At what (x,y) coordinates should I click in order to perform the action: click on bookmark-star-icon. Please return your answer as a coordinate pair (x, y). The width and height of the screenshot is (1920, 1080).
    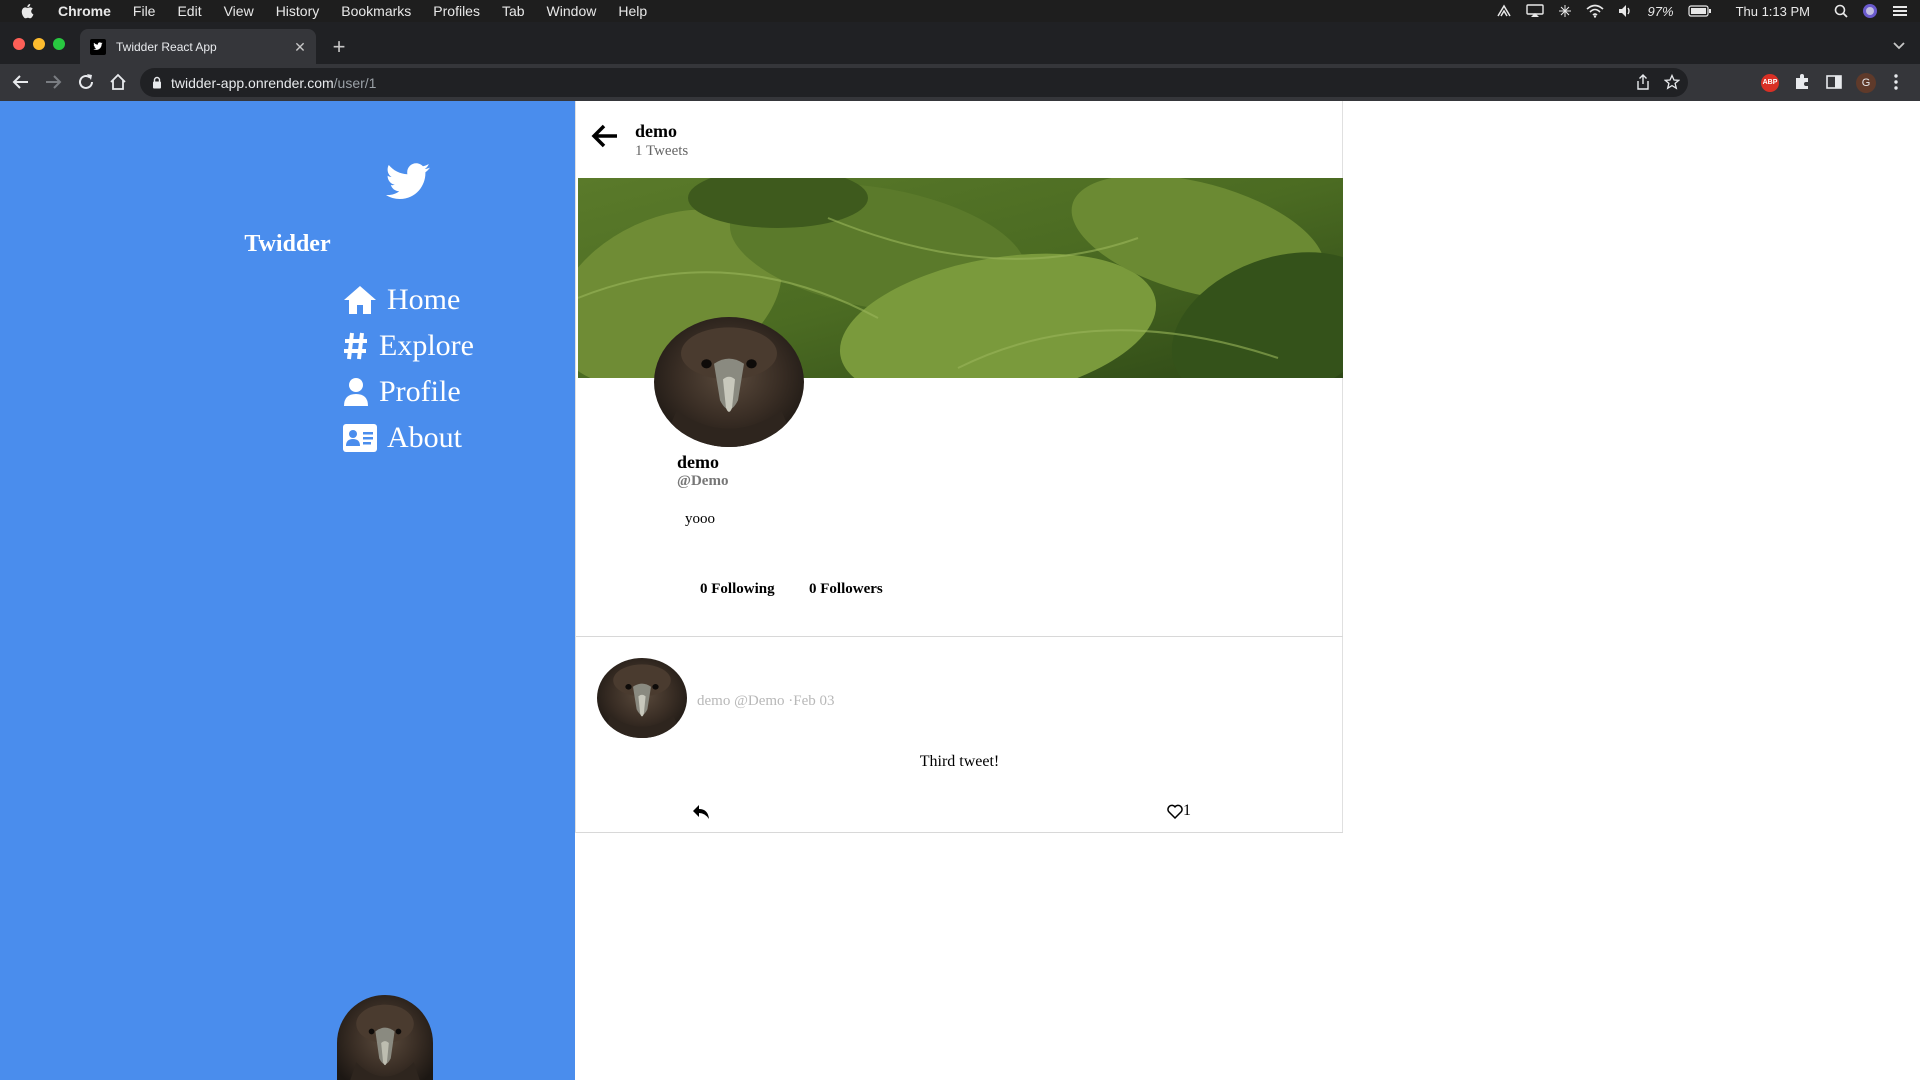
    Looking at the image, I should click on (1672, 82).